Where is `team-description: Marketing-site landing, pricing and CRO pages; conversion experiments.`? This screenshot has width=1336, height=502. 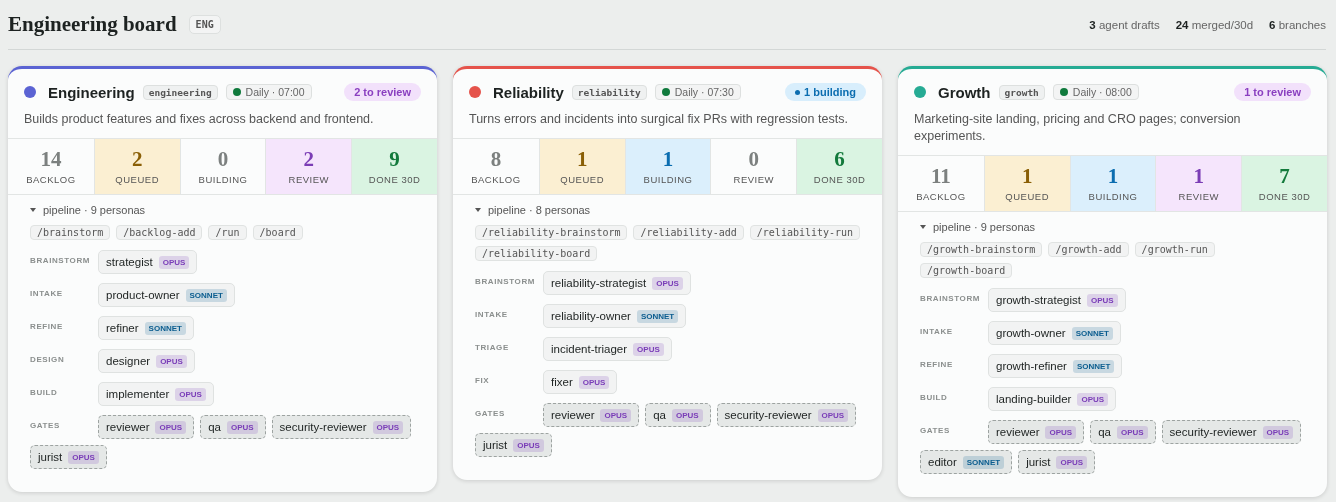 team-description: Marketing-site landing, pricing and CRO pages; conversion experiments. is located at coordinates (1078, 128).